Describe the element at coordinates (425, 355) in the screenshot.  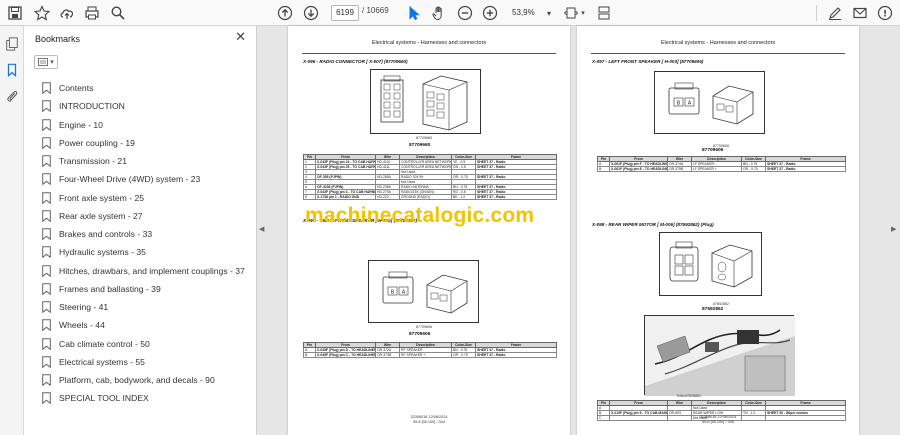
I see `table-cell: RF SPEAKER +` at that location.